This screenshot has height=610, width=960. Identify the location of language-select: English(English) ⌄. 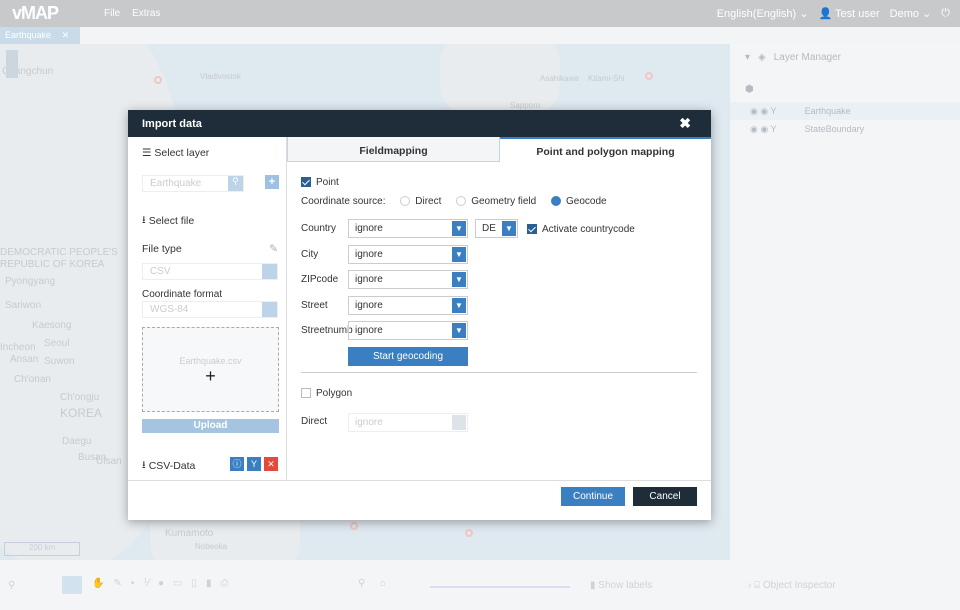
(763, 13).